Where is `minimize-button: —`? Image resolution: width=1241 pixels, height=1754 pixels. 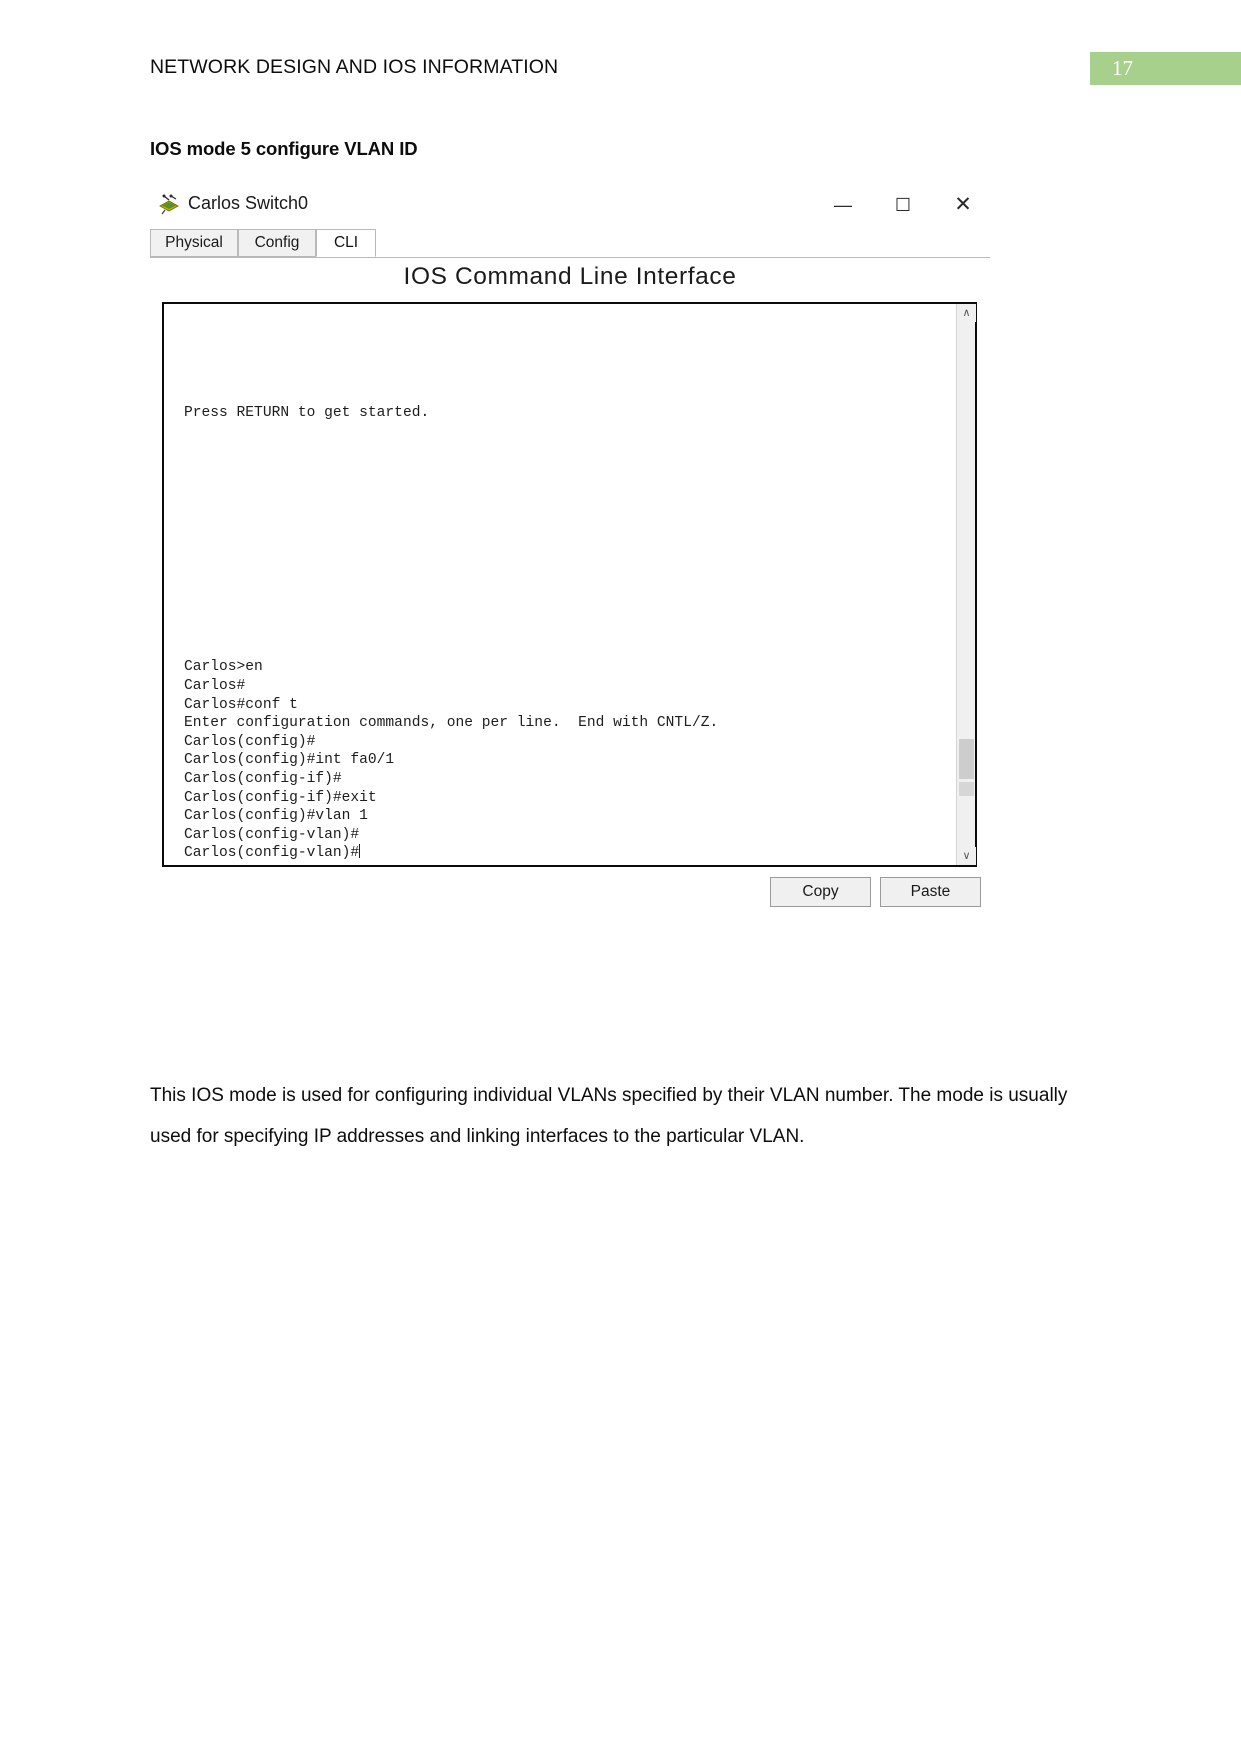 minimize-button: — is located at coordinates (843, 205).